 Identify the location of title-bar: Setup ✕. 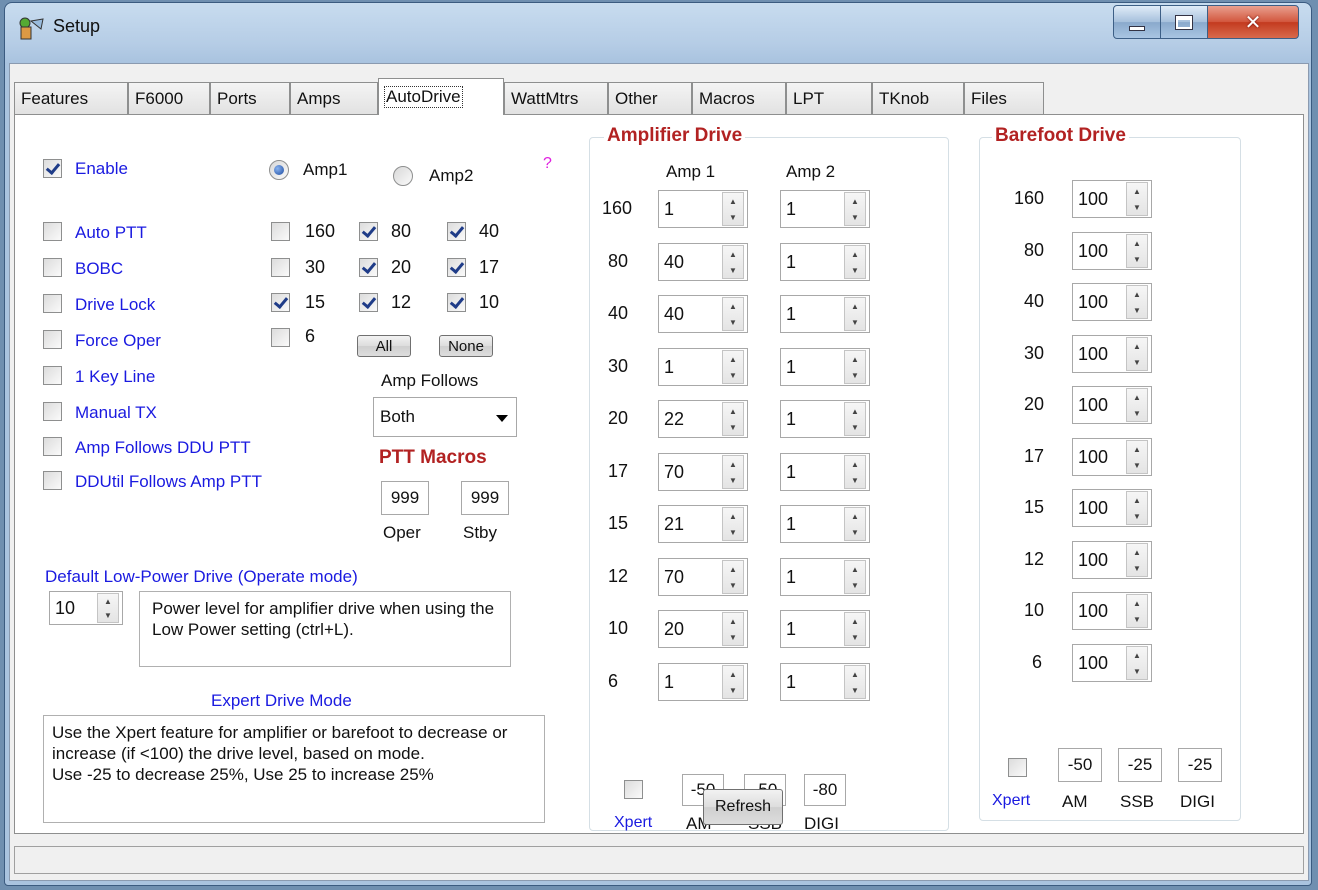
(658, 33).